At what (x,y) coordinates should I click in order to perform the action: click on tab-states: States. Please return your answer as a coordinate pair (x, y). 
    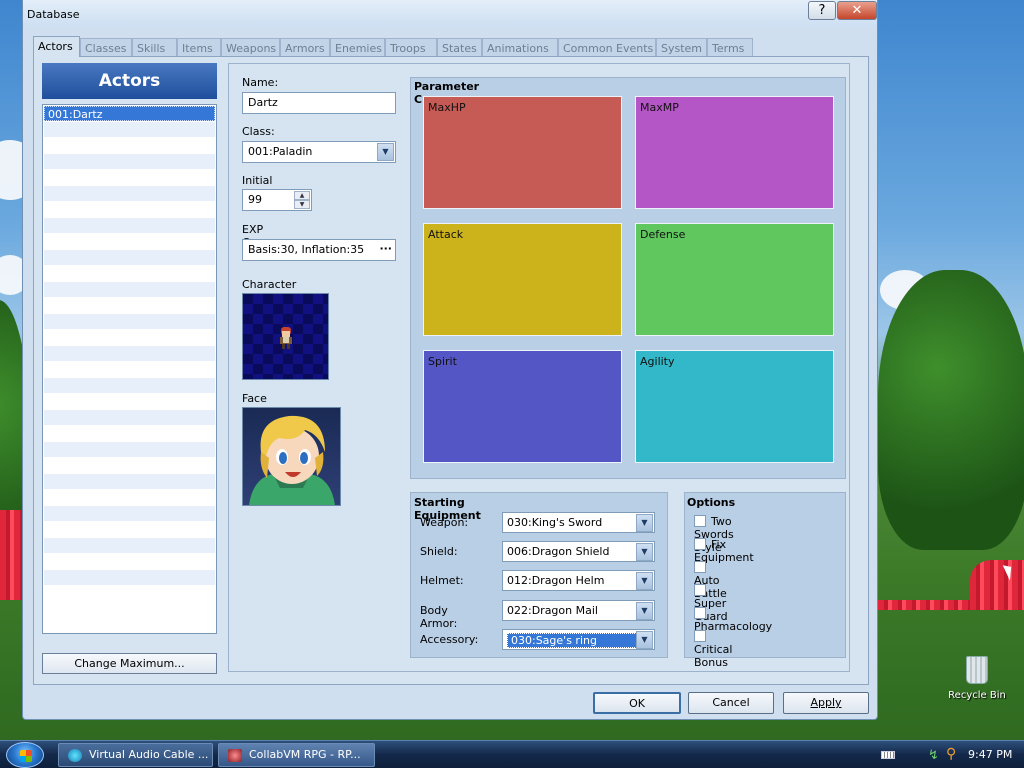
    Looking at the image, I should click on (459, 47).